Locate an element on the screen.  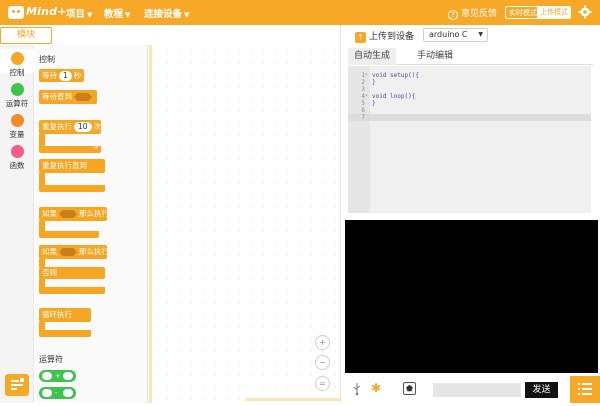
block-subtract-symbol: - is located at coordinates (56, 393).